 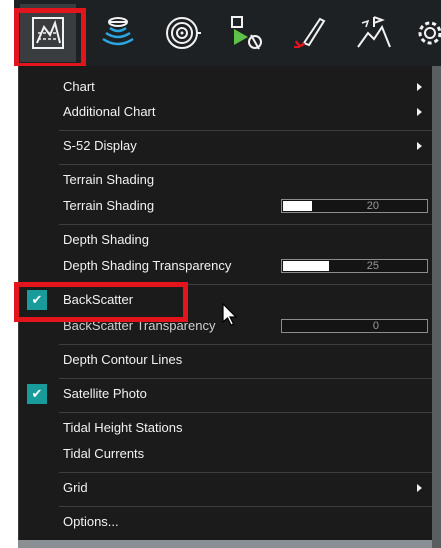 I want to click on menu-item-label: BackScatter Transparency, so click(x=139, y=325).